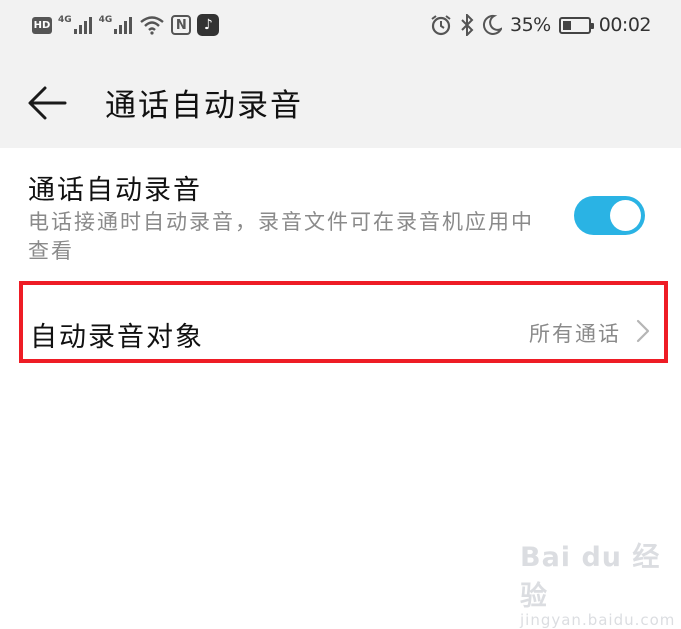  Describe the element at coordinates (340, 102) in the screenshot. I see `app-header: 通话自动录音` at that location.